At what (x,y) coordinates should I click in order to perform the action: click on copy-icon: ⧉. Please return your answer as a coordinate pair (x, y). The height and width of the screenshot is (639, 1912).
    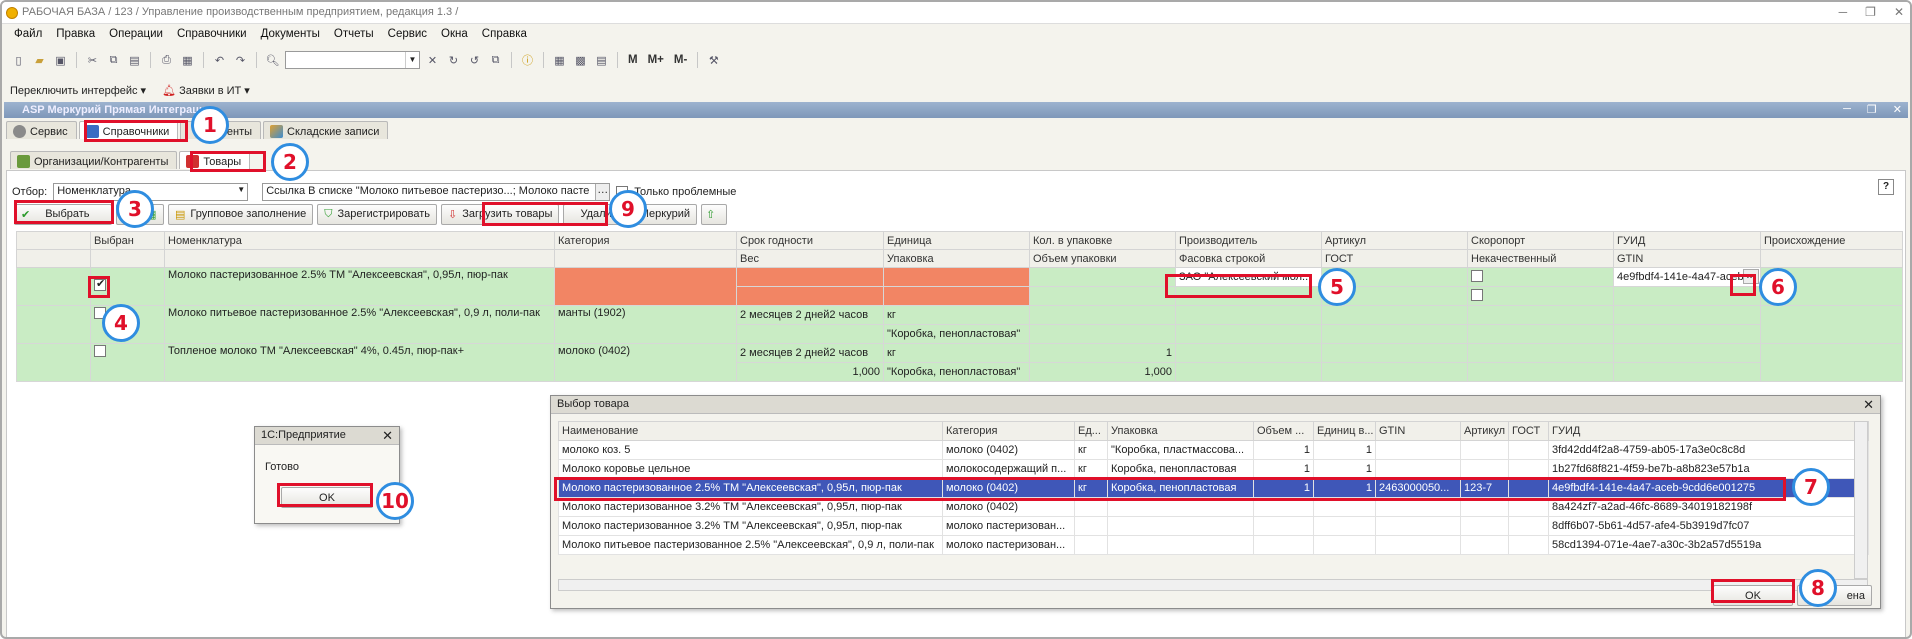
    Looking at the image, I should click on (113, 60).